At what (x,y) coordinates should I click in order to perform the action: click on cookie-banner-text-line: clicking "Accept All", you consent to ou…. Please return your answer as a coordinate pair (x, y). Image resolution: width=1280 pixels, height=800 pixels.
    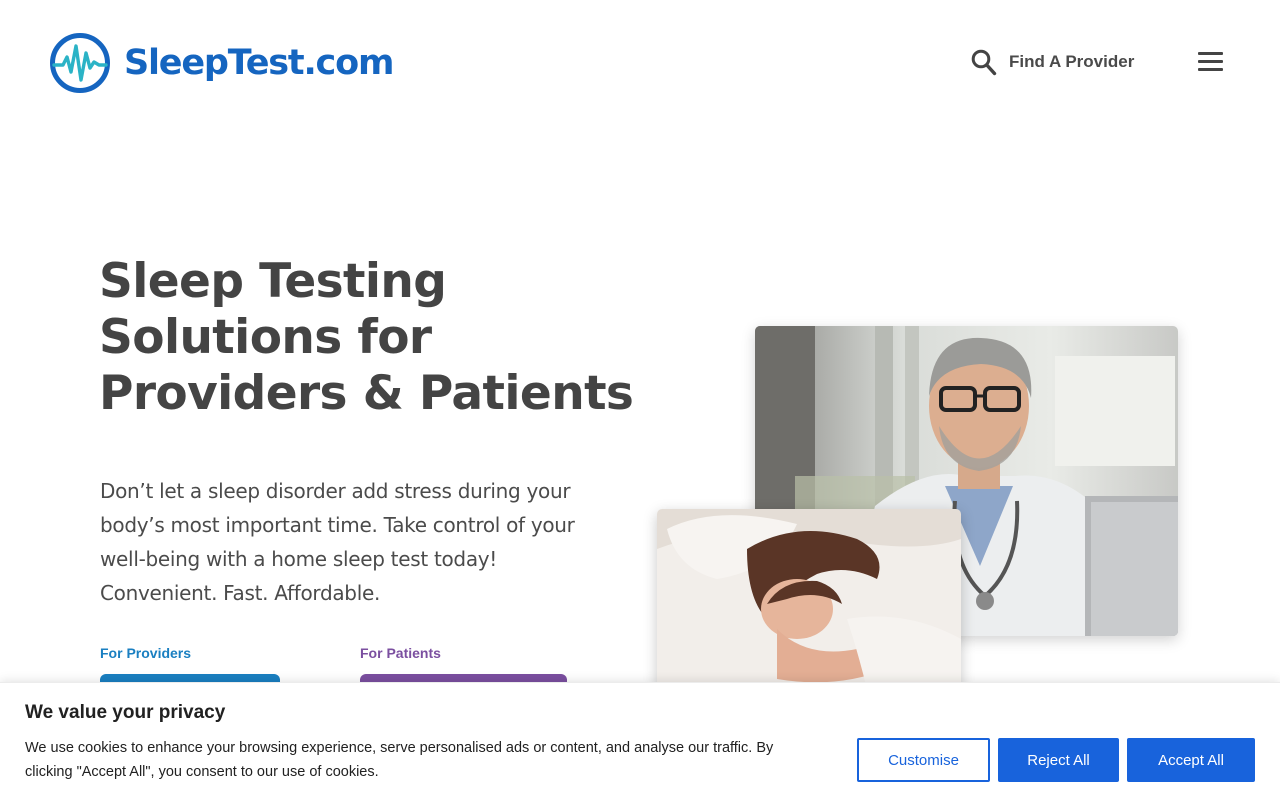
    Looking at the image, I should click on (202, 772).